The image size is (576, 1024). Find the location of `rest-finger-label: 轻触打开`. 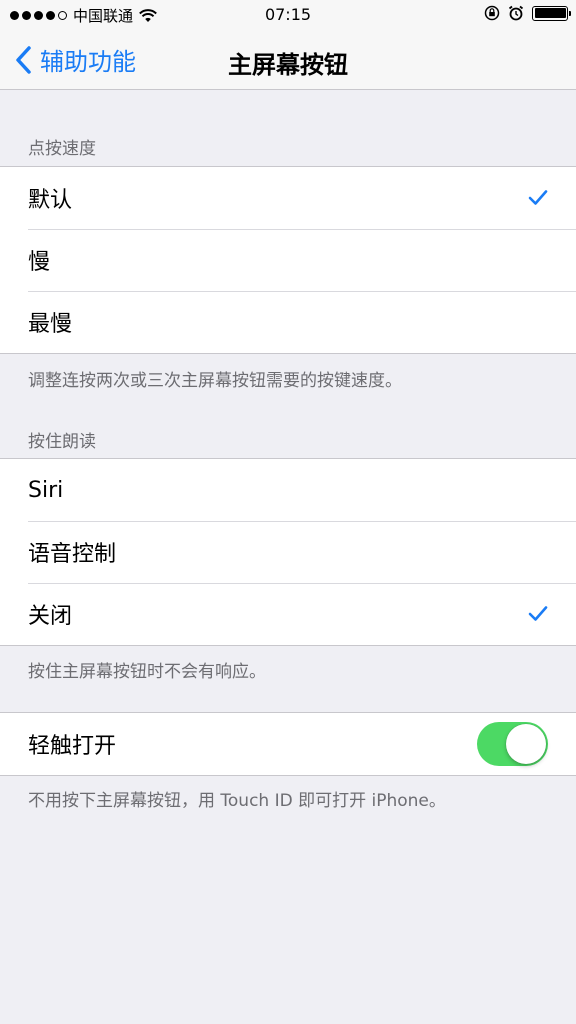

rest-finger-label: 轻触打开 is located at coordinates (72, 746).